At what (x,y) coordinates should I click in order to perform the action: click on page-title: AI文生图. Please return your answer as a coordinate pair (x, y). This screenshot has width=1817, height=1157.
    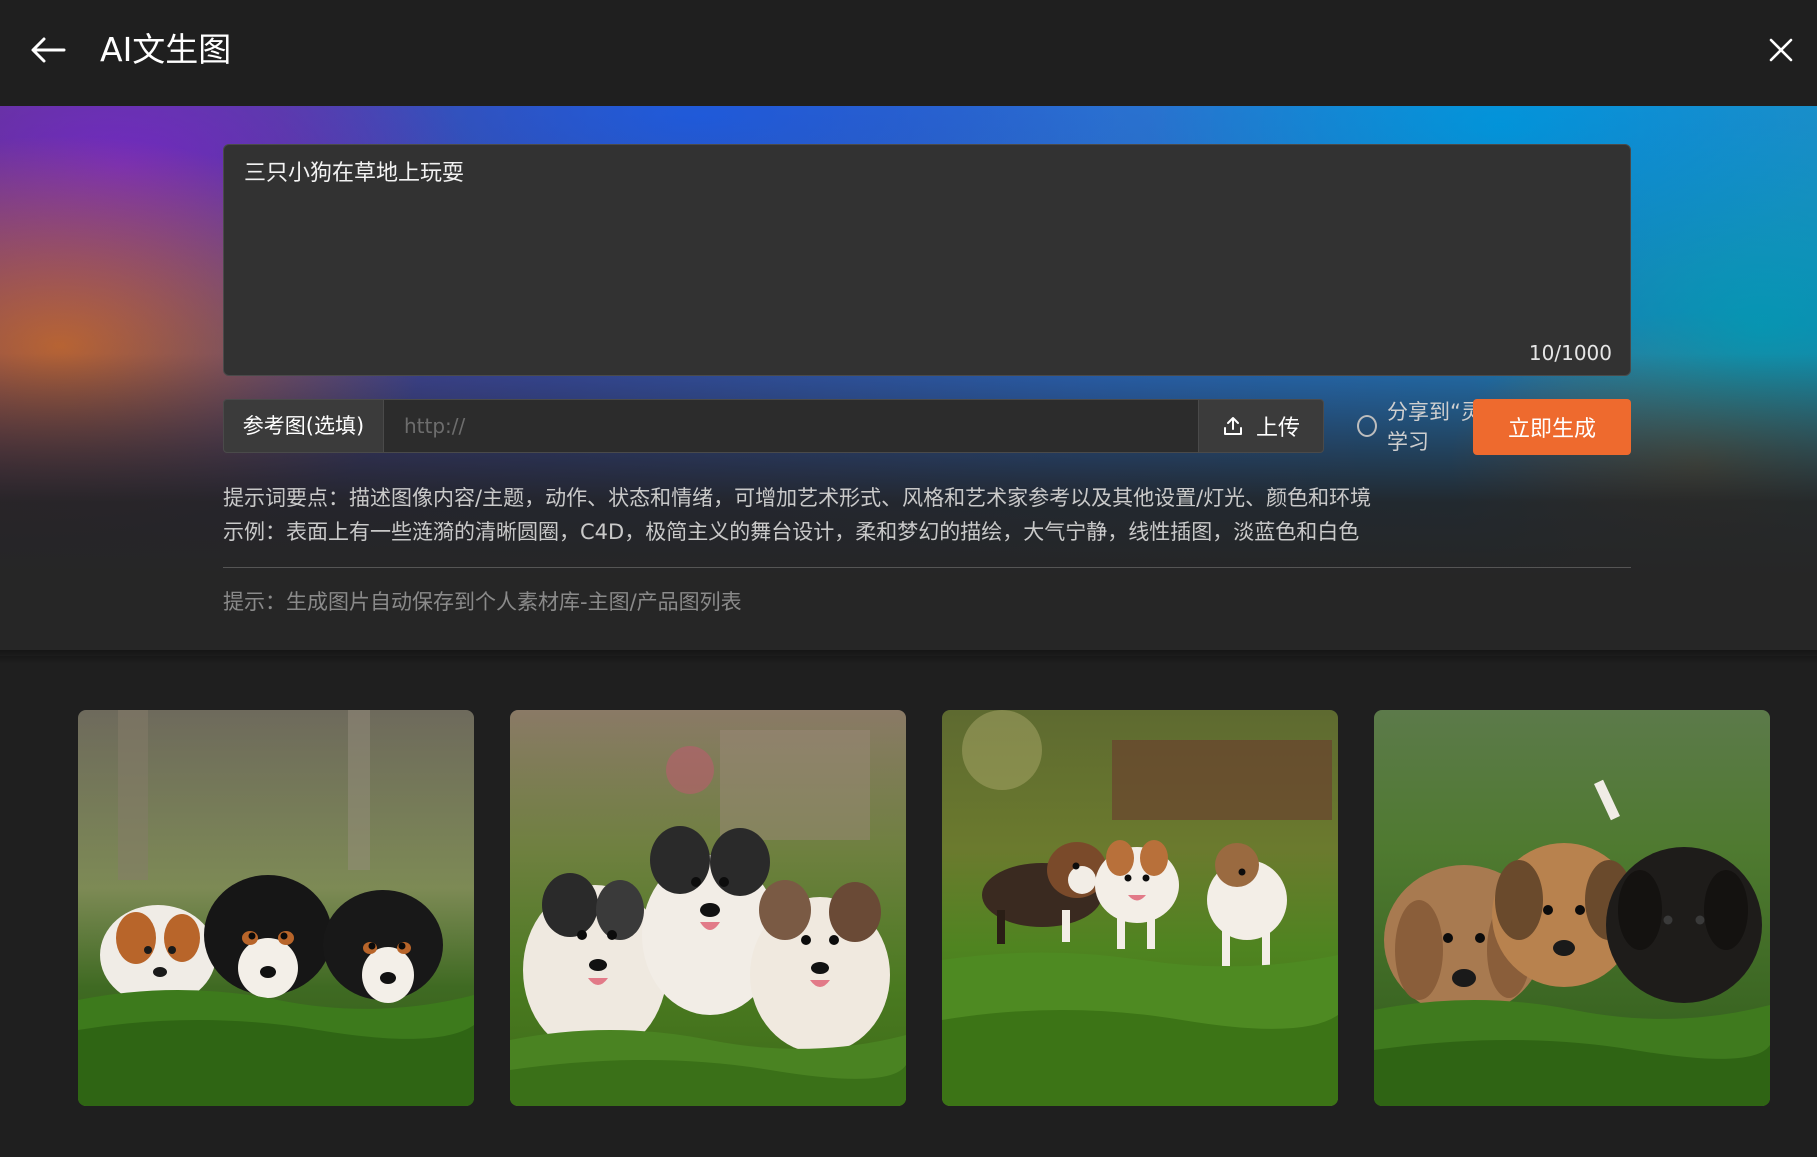
    Looking at the image, I should click on (166, 49).